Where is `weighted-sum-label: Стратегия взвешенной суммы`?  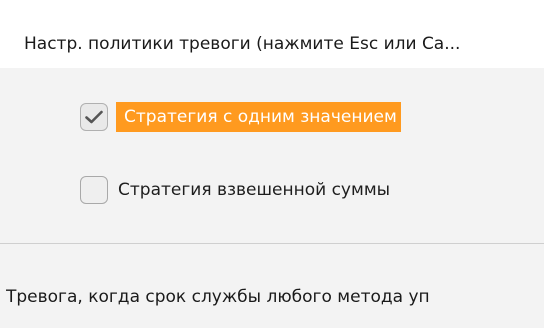
weighted-sum-label: Стратегия взвешенной суммы is located at coordinates (254, 190).